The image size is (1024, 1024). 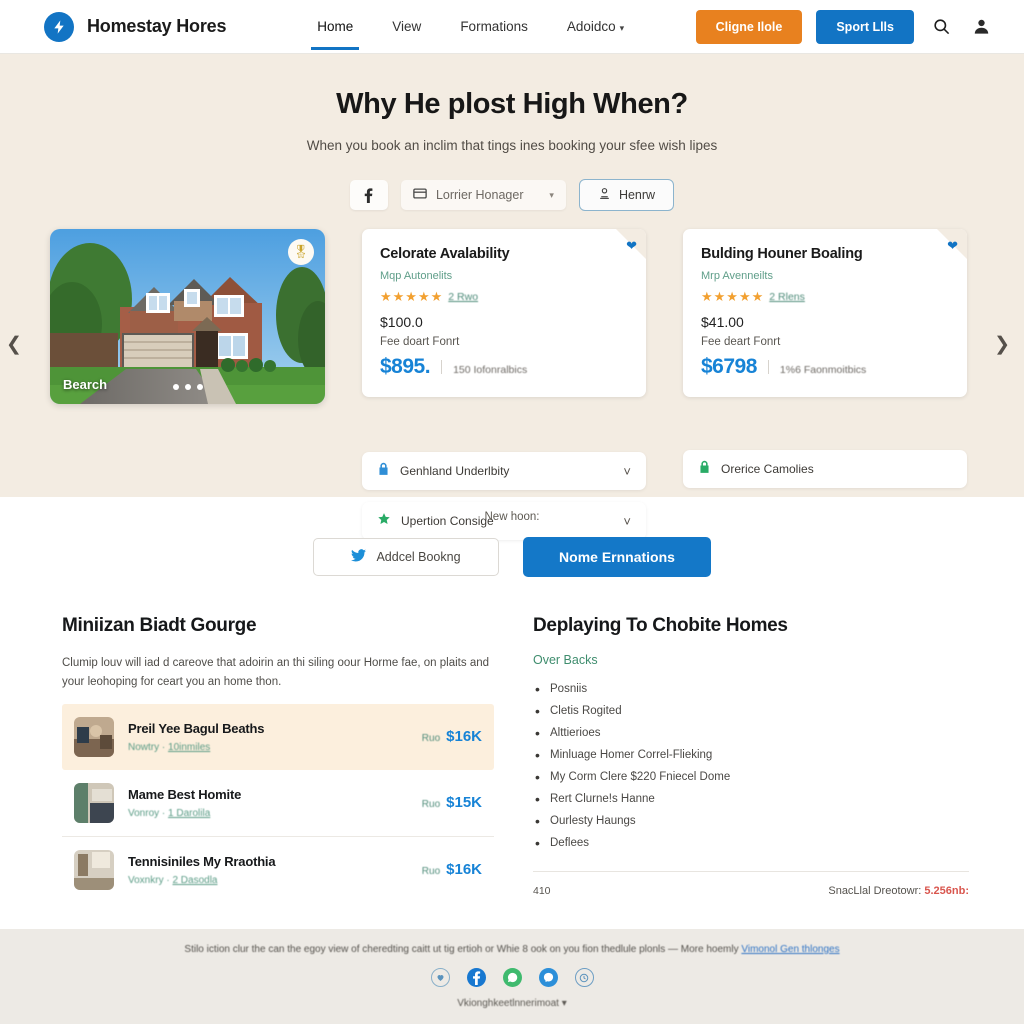 What do you see at coordinates (187, 387) in the screenshot?
I see `carousel-dots` at bounding box center [187, 387].